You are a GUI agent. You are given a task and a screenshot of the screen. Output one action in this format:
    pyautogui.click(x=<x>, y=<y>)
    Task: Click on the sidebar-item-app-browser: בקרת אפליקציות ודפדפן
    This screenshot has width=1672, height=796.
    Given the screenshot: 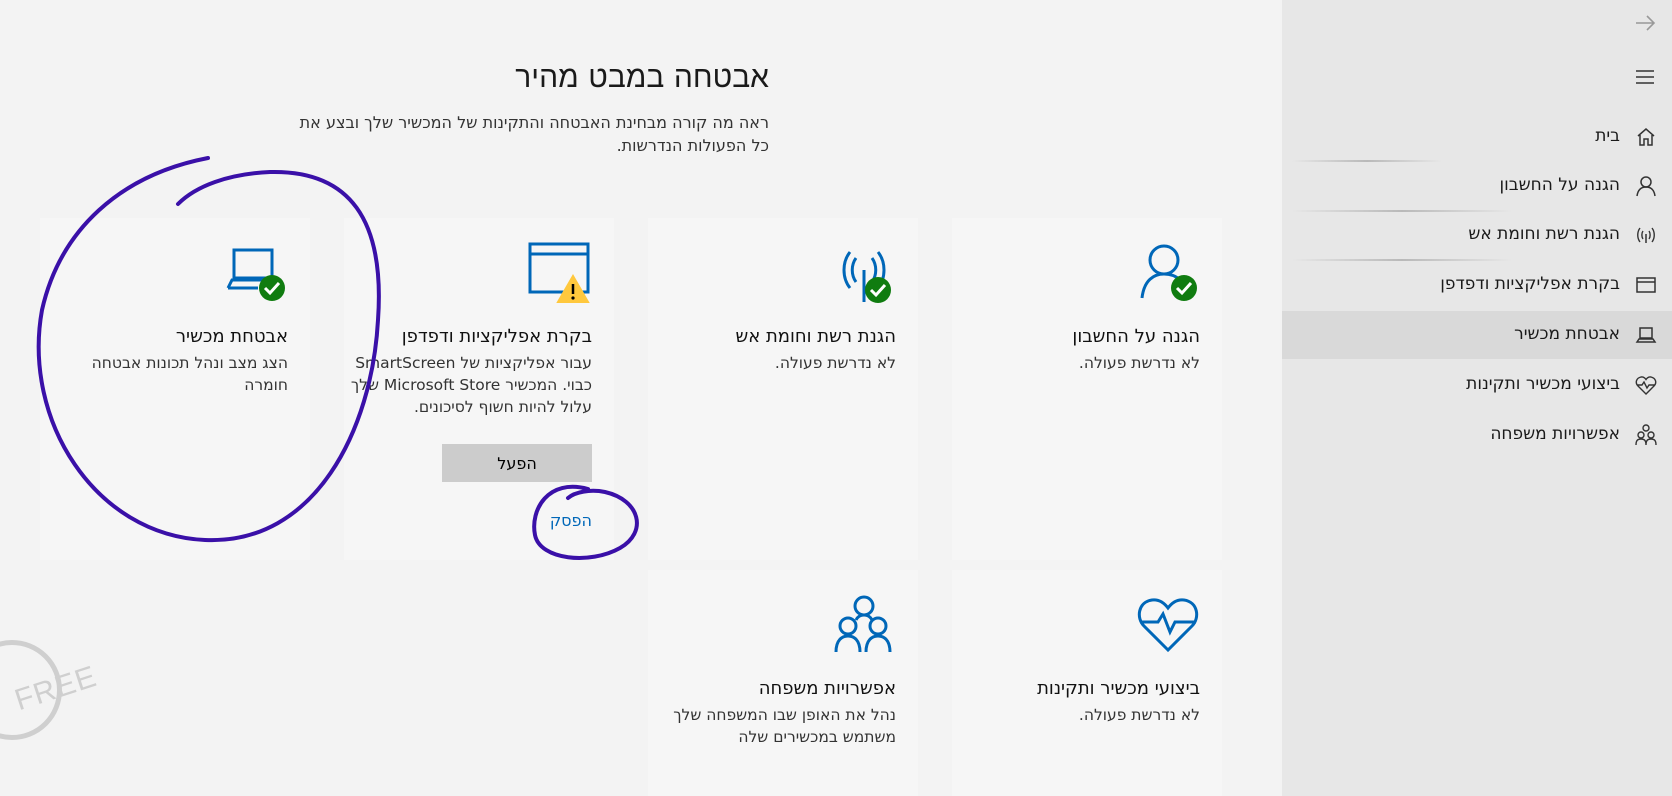 What is the action you would take?
    pyautogui.click(x=1477, y=285)
    